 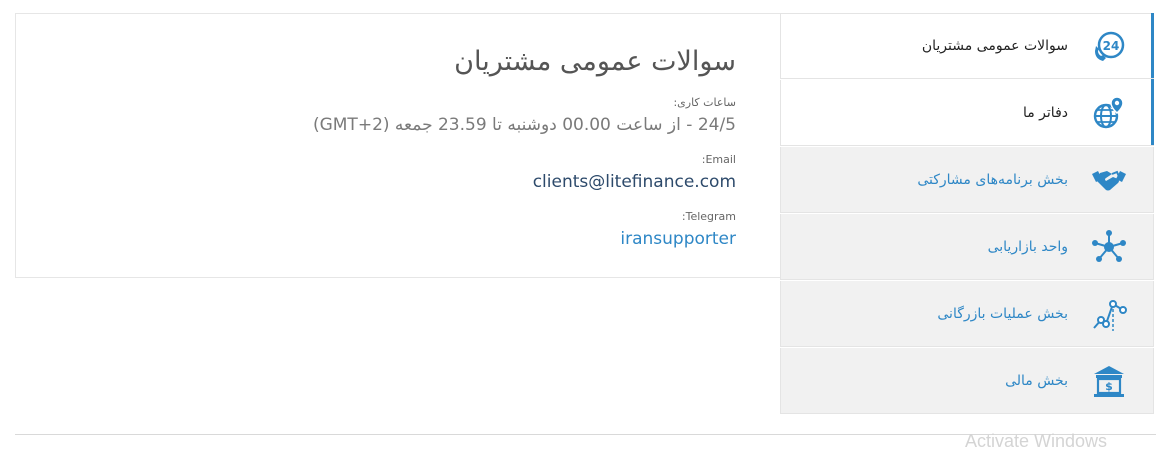 What do you see at coordinates (992, 179) in the screenshot?
I see `tab-label: بخش برنامه‌های مشارکتی` at bounding box center [992, 179].